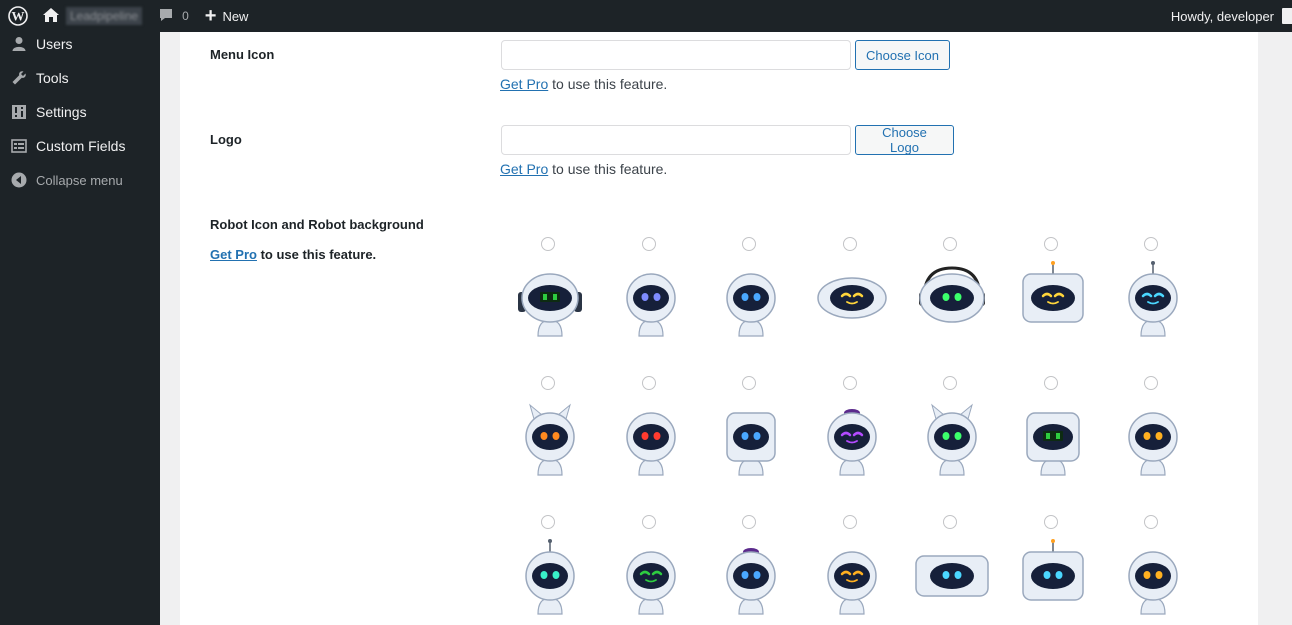  What do you see at coordinates (1153, 444) in the screenshot?
I see `robot-14-icon` at bounding box center [1153, 444].